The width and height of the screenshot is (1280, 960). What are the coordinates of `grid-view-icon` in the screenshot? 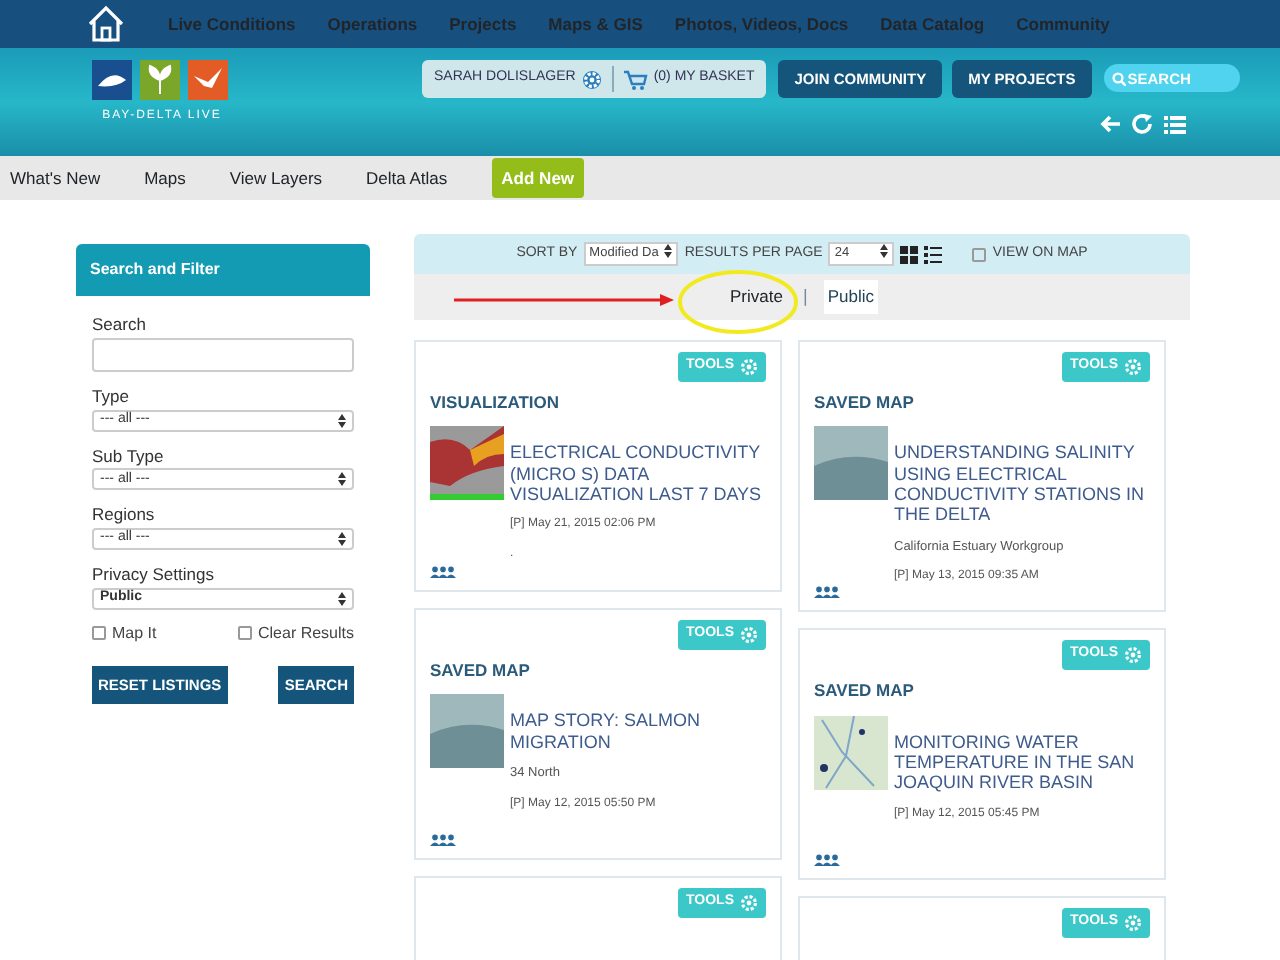 It's located at (909, 254).